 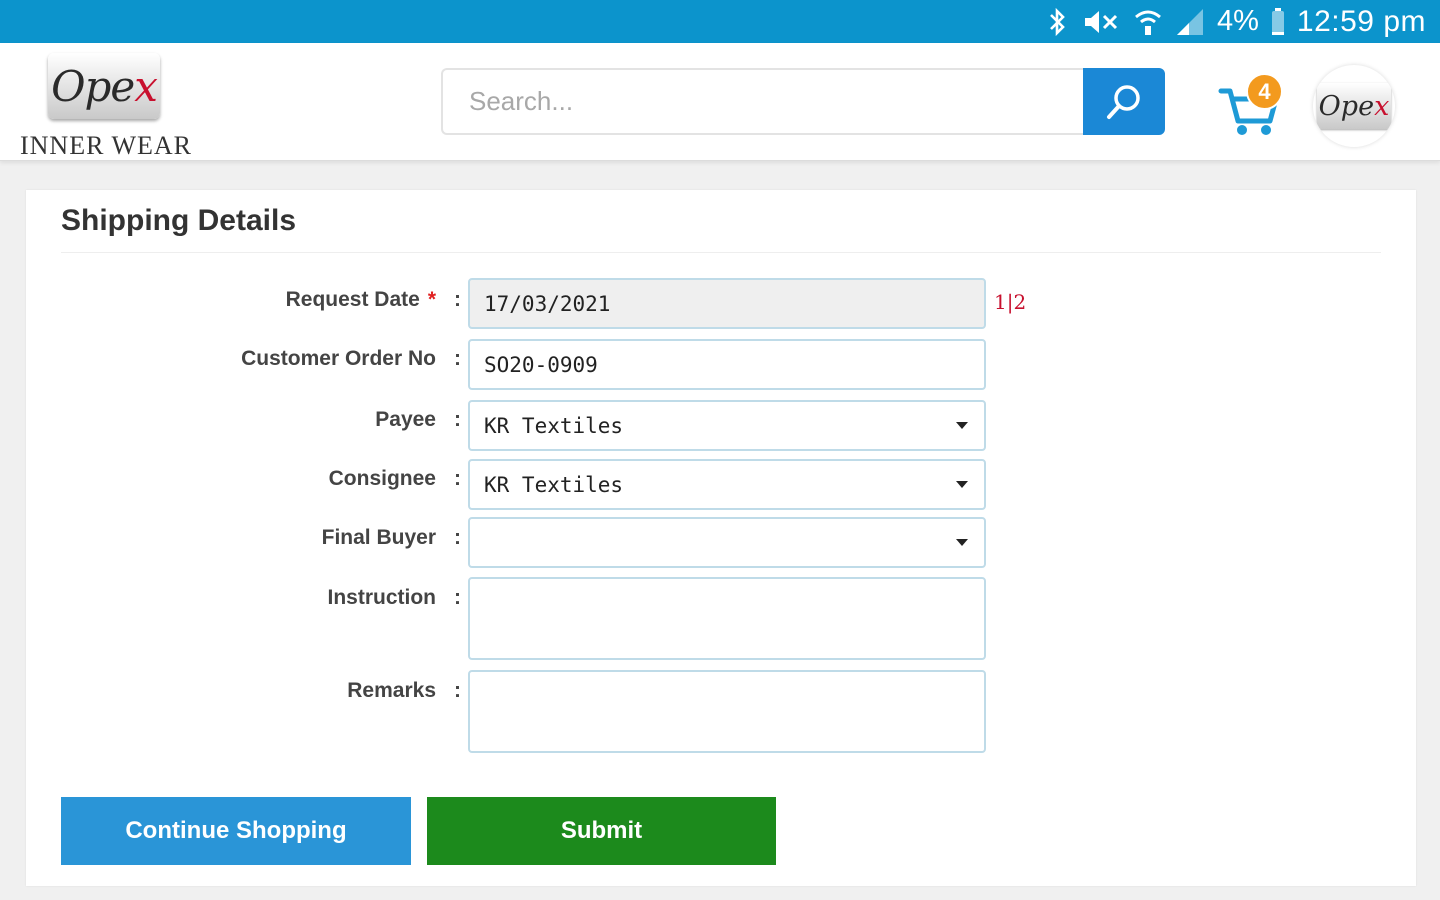 What do you see at coordinates (405, 419) in the screenshot?
I see `payee-label: Payee` at bounding box center [405, 419].